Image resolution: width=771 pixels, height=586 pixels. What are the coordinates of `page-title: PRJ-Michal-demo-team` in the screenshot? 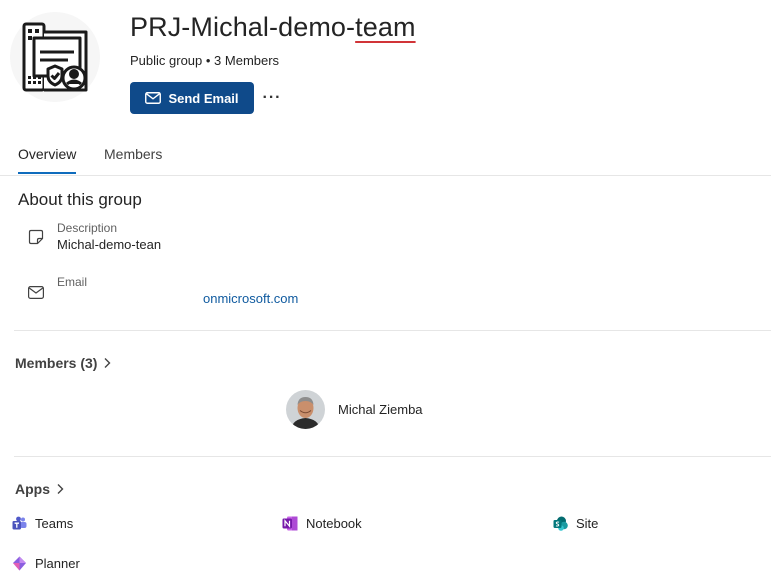 It's located at (273, 27).